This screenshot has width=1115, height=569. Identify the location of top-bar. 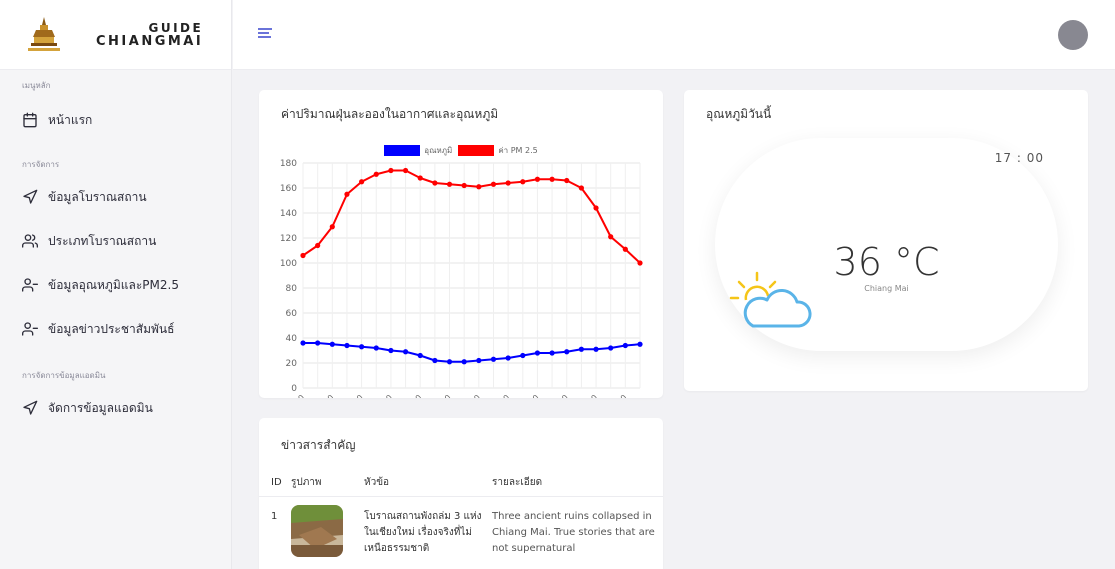
(674, 35).